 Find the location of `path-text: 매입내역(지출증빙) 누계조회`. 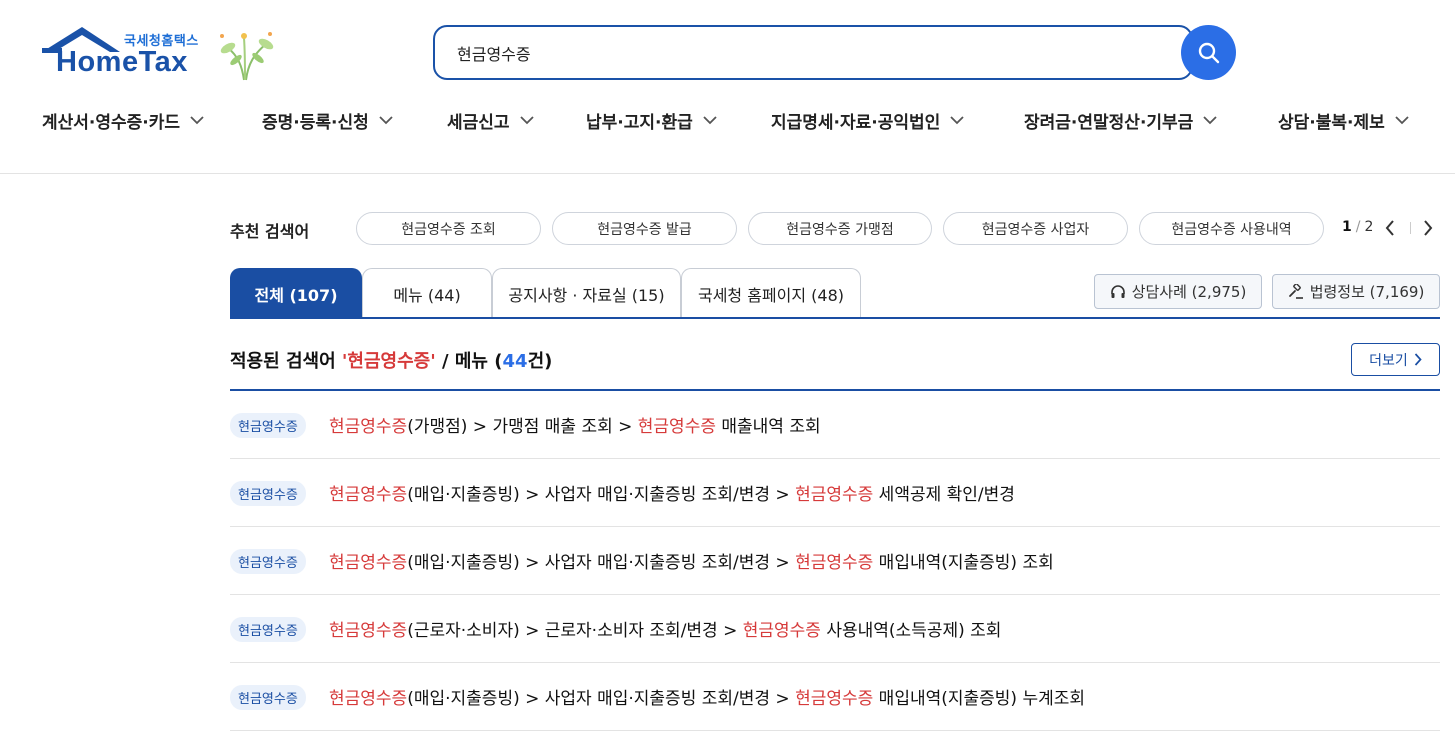

path-text: 매입내역(지출증빙) 누계조회 is located at coordinates (979, 699).